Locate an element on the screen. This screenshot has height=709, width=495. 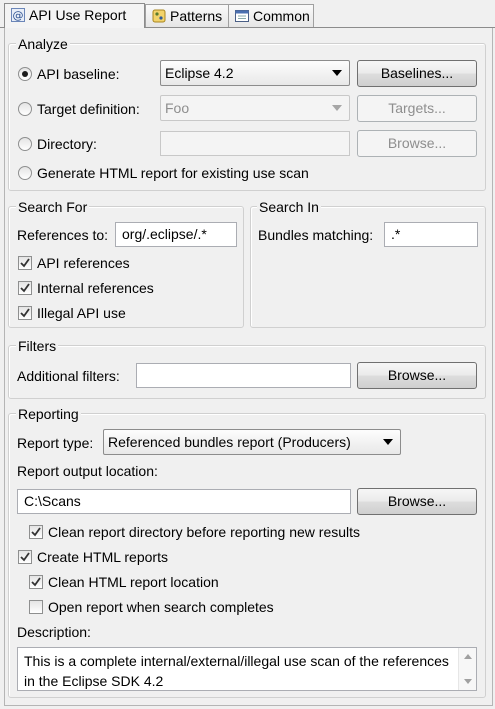
tab-patterns: Patterns is located at coordinates (187, 15).